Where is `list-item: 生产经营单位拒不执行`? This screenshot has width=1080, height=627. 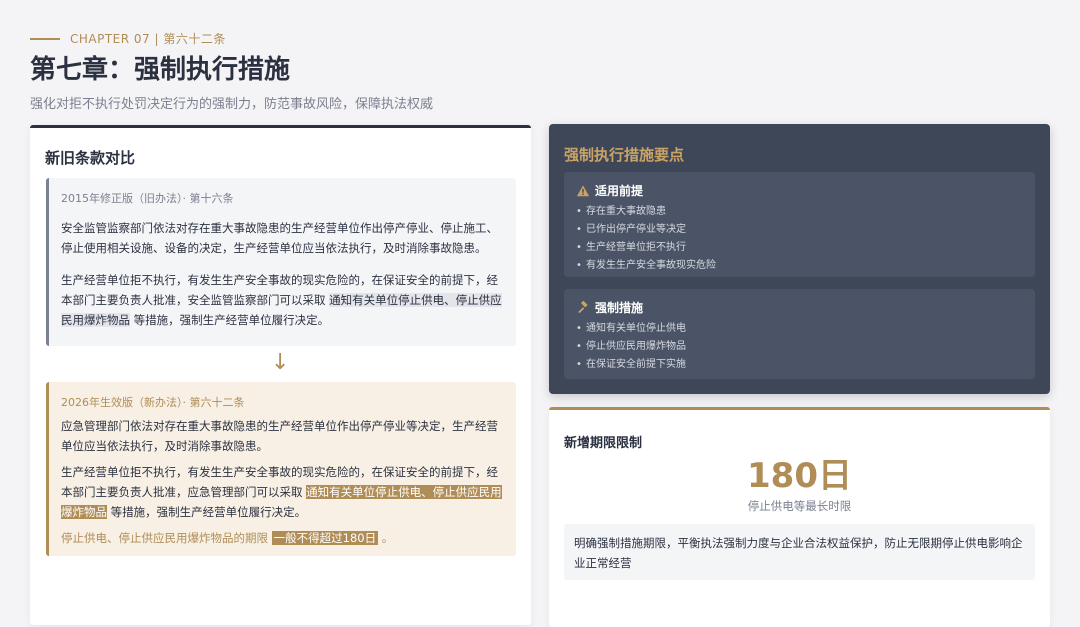 list-item: 生产经营单位拒不执行 is located at coordinates (799, 248).